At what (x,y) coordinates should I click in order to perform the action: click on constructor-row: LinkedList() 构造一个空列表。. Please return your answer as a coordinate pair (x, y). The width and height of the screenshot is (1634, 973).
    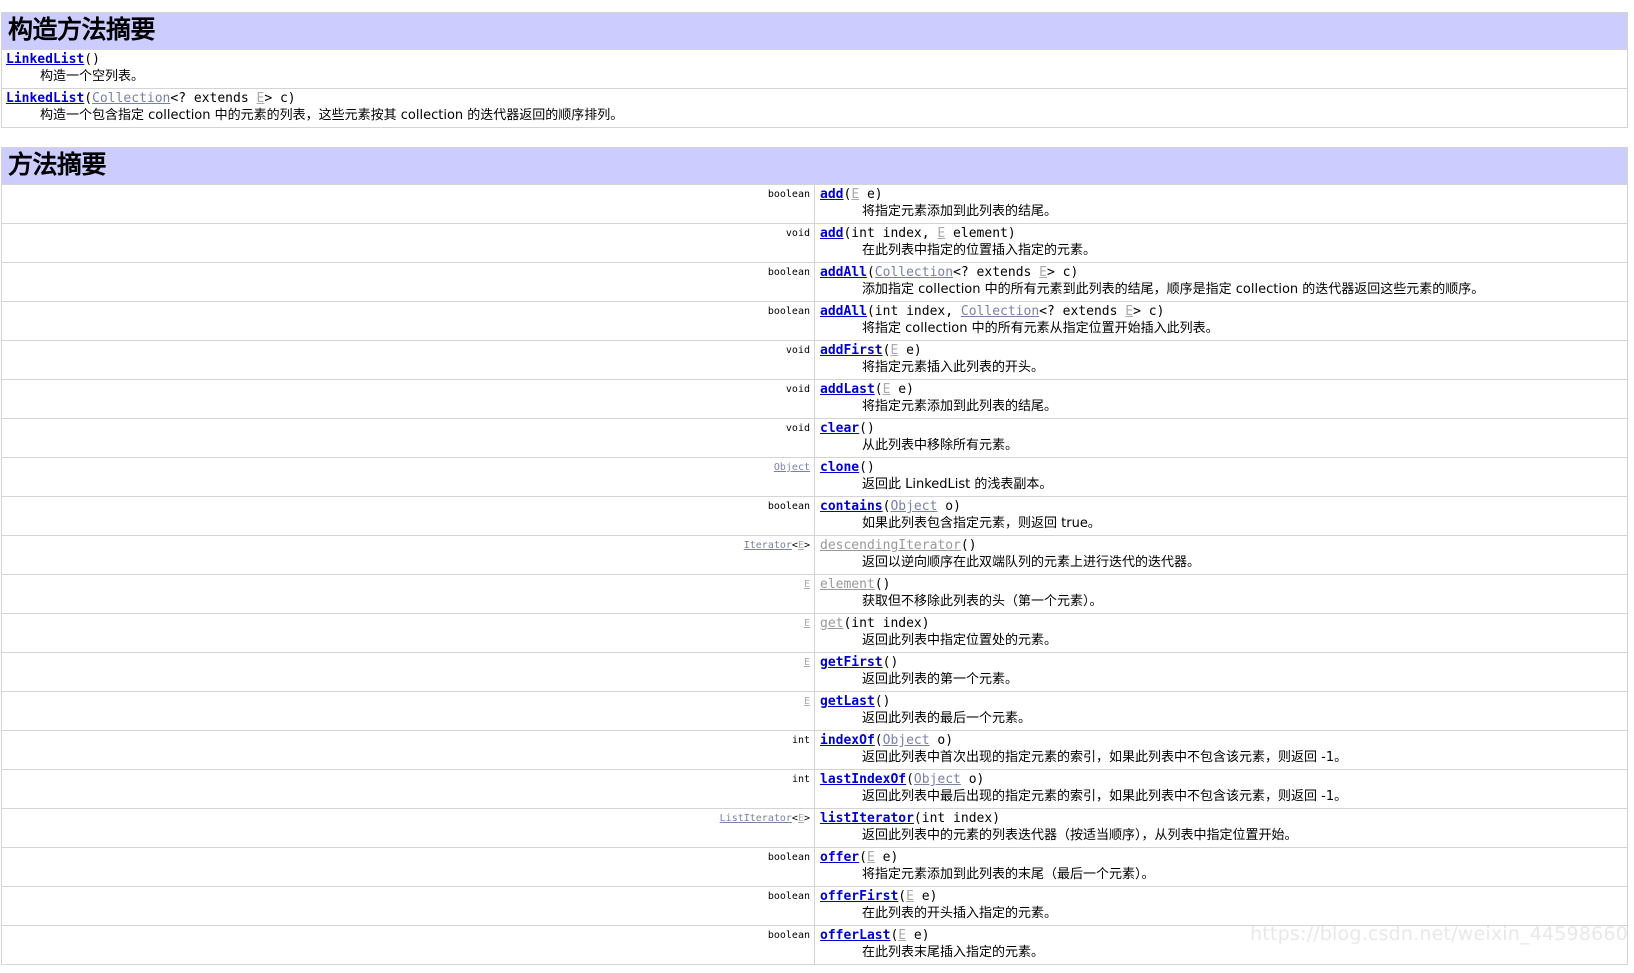
    Looking at the image, I should click on (814, 69).